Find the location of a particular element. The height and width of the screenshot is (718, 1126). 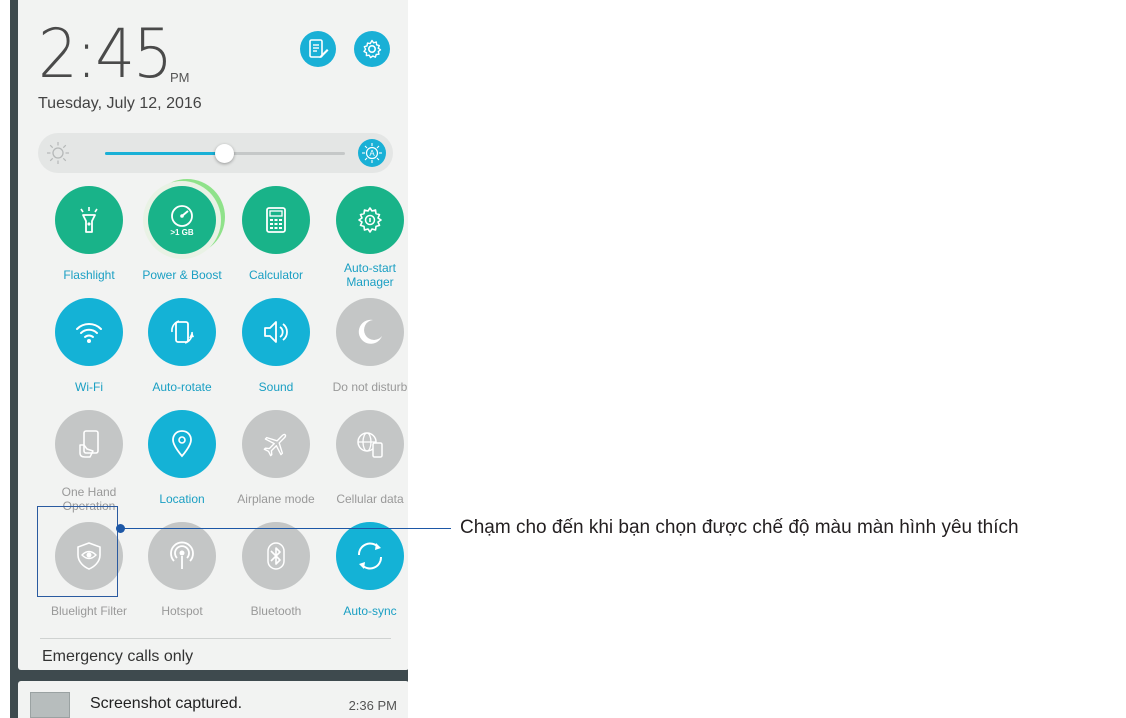

tile-sound: Sound is located at coordinates (276, 355).